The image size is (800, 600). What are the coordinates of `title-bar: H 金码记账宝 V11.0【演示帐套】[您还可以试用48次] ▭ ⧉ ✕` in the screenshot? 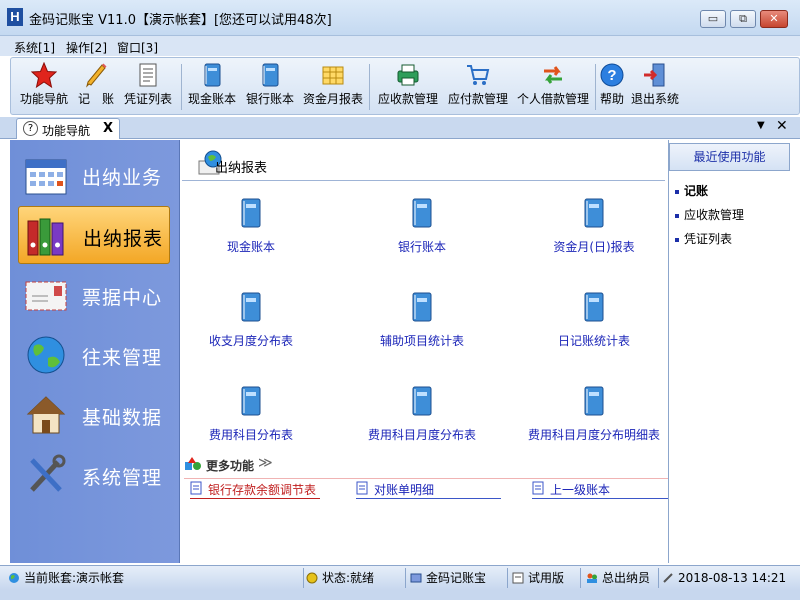 It's located at (400, 18).